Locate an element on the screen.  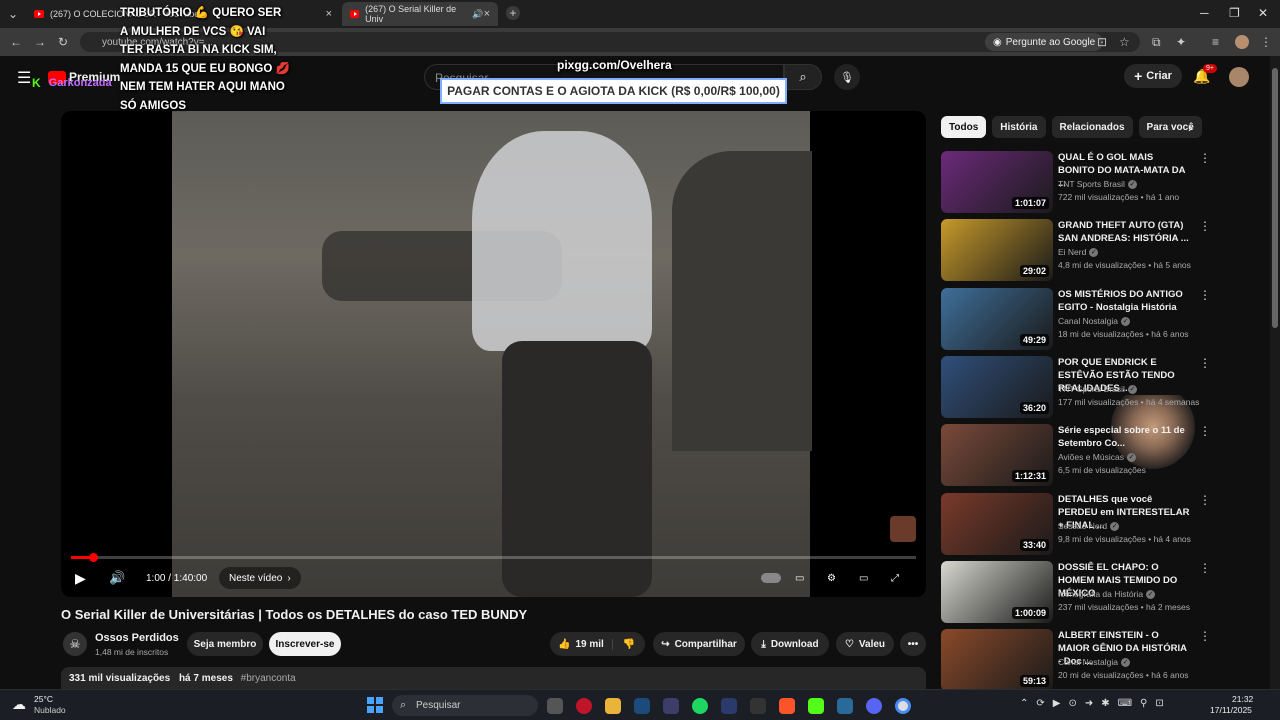
weather-icon: ☁ is located at coordinates (19, 704).